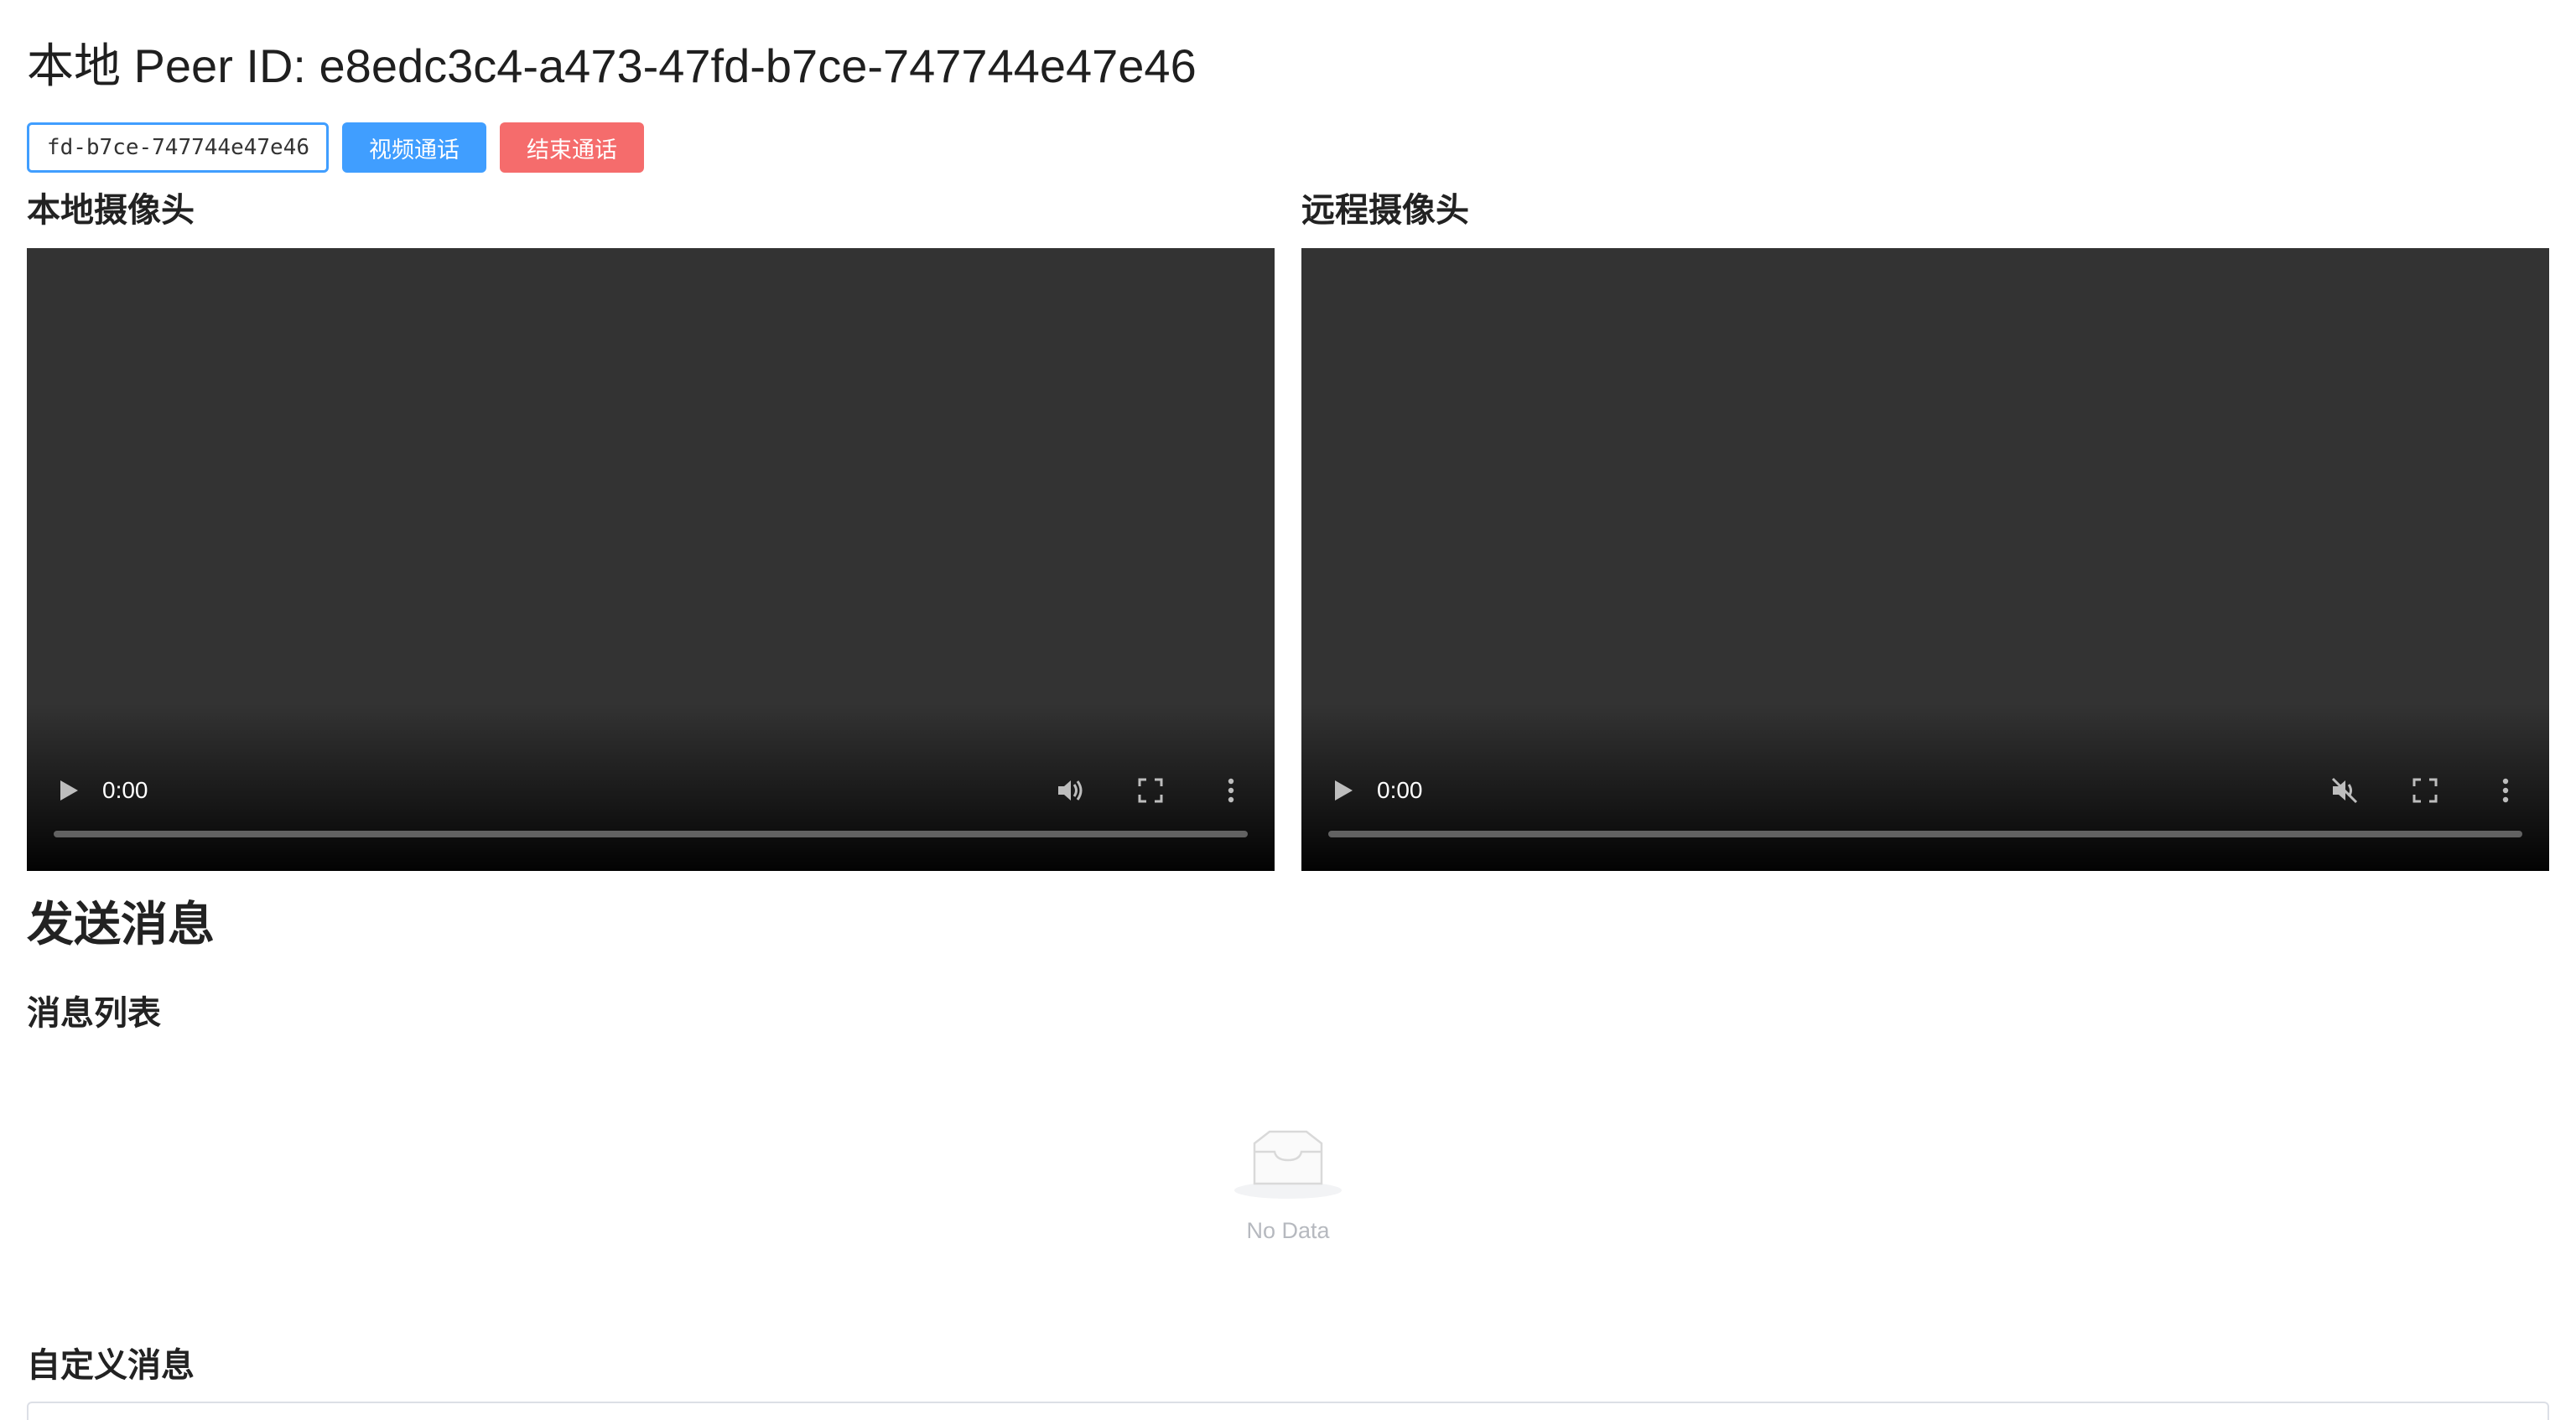  What do you see at coordinates (178, 147) in the screenshot?
I see `remote-peer-id-input` at bounding box center [178, 147].